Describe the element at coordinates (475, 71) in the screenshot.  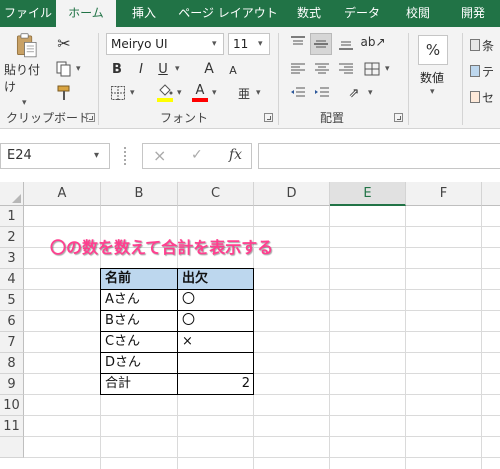
I see `format-as-table-icon` at that location.